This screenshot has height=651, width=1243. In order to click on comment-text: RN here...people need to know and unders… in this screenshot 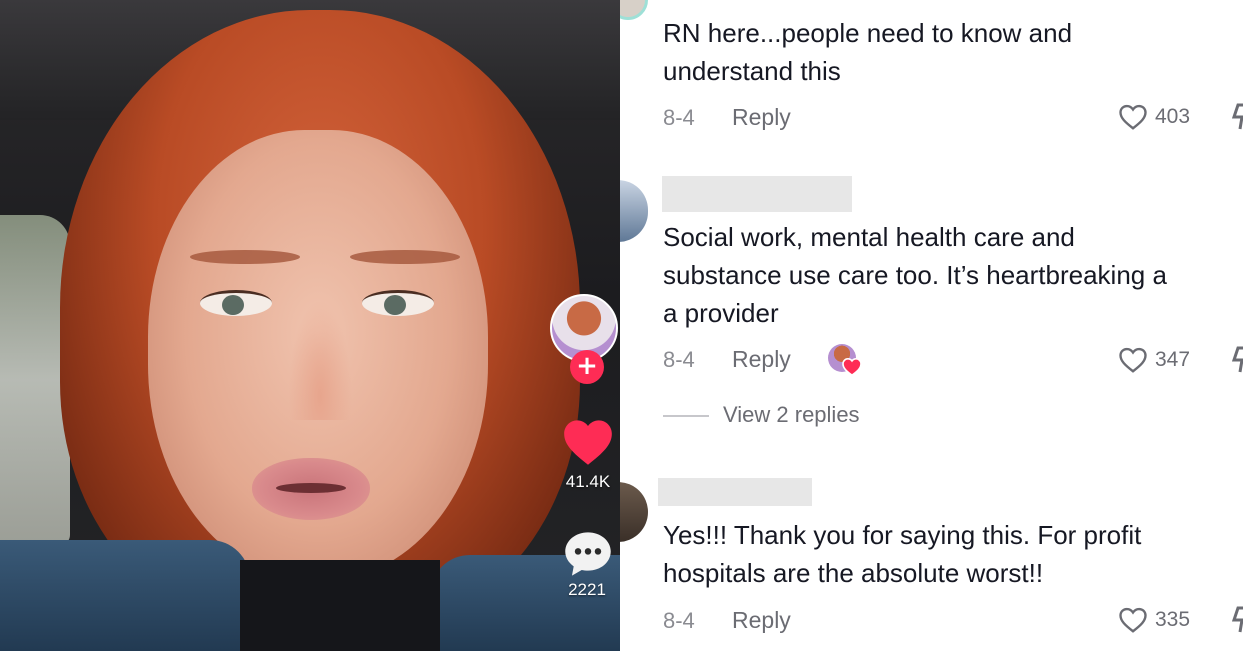, I will do `click(868, 52)`.